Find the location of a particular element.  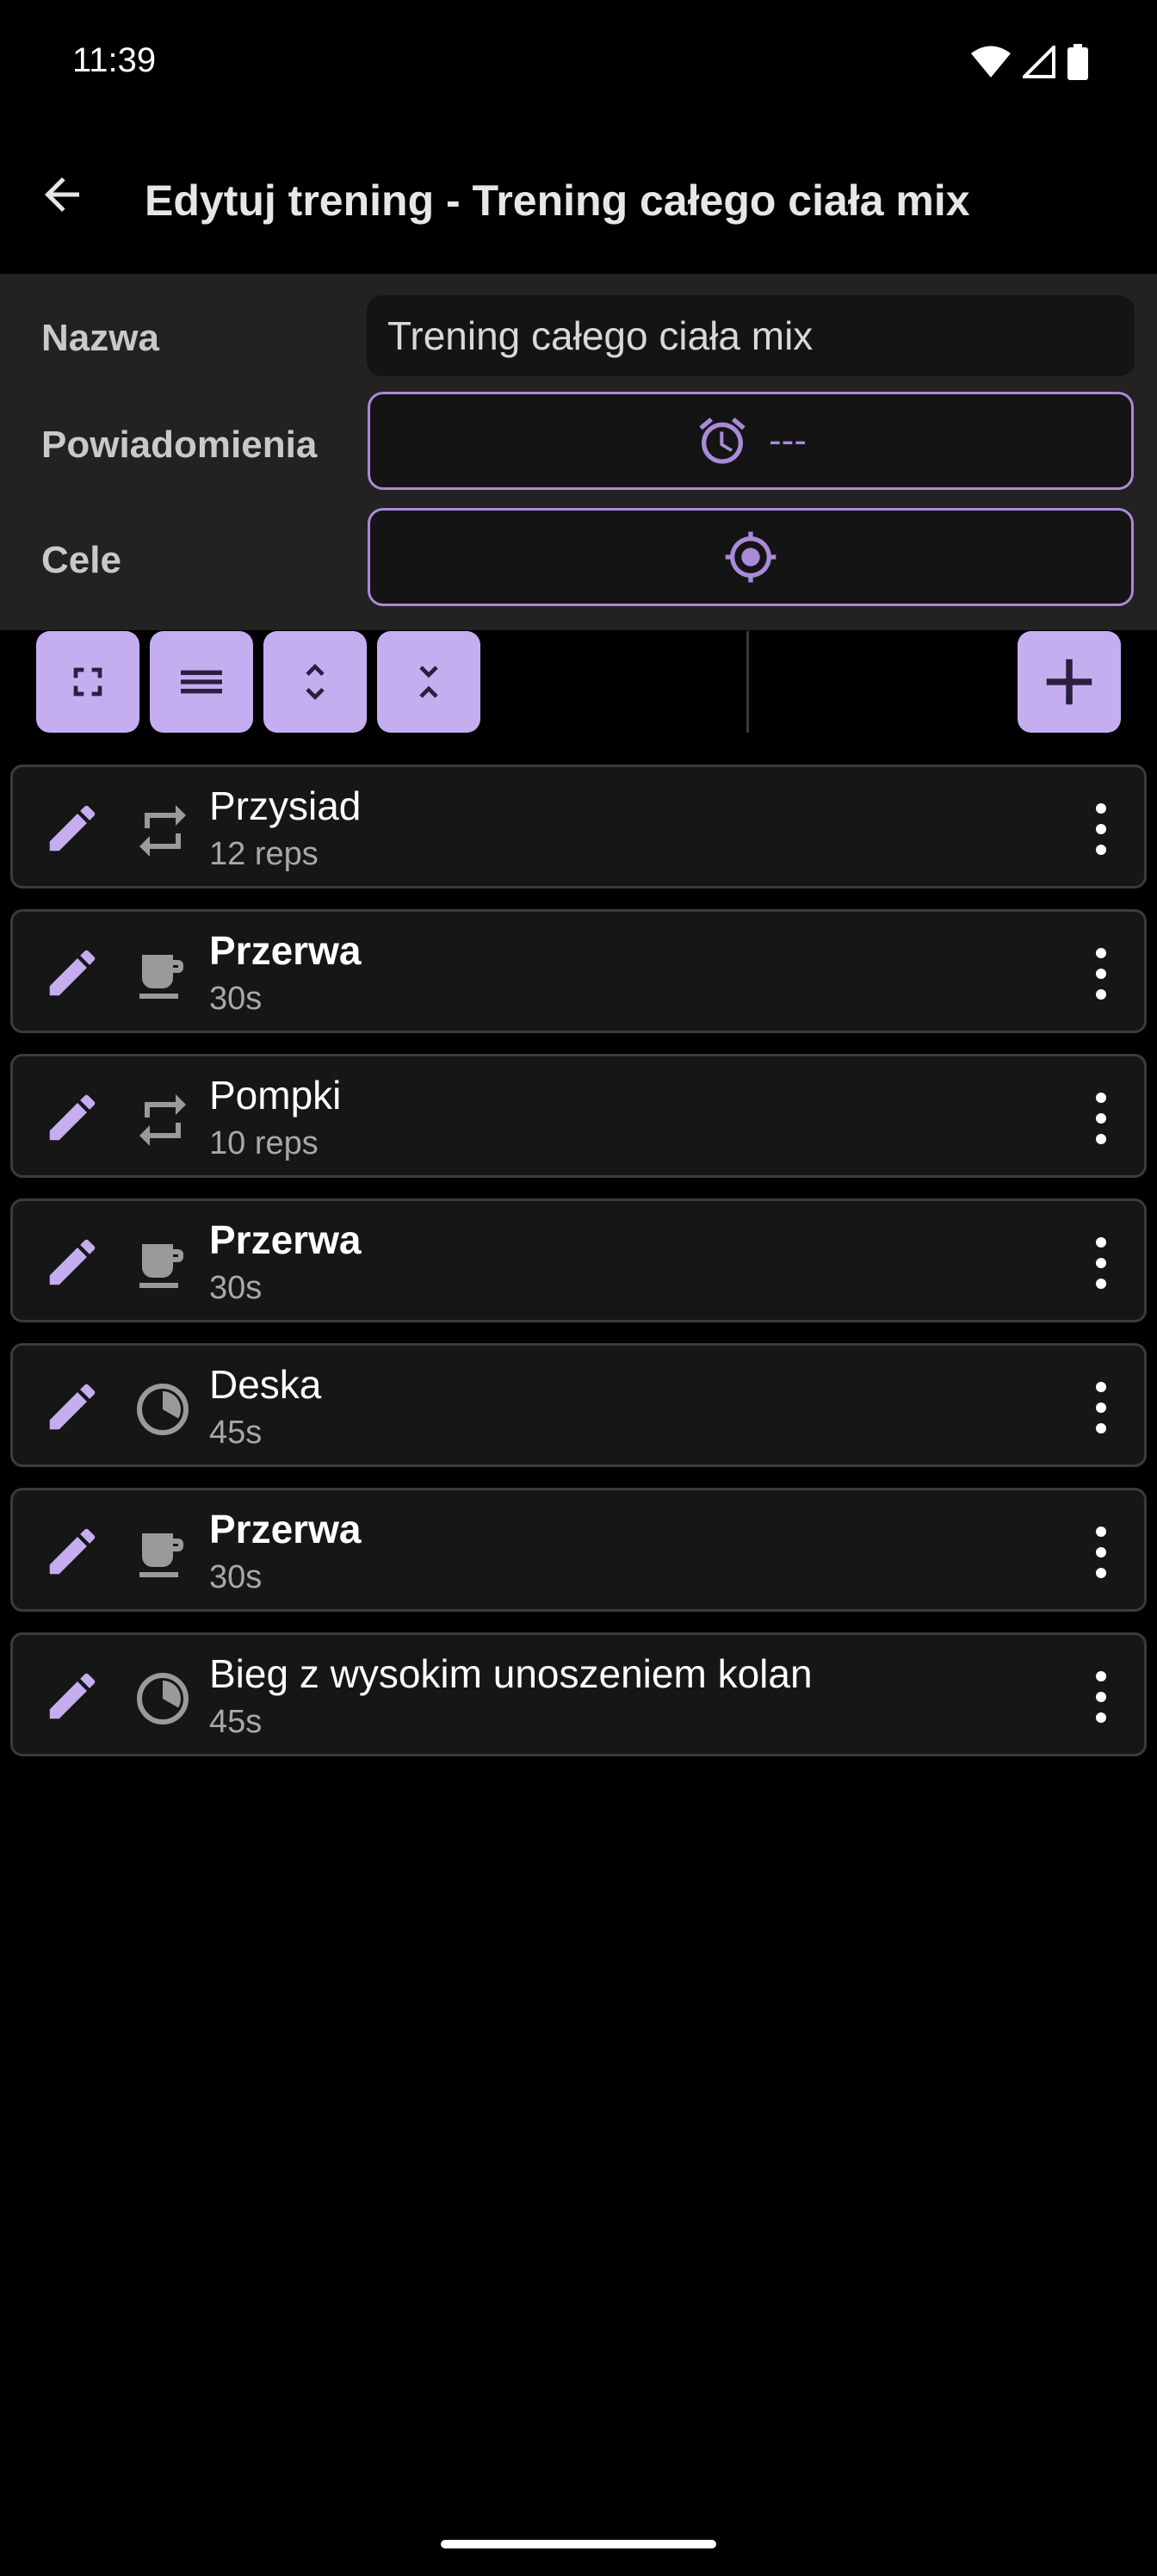

goals-label: Cele is located at coordinates (81, 560).